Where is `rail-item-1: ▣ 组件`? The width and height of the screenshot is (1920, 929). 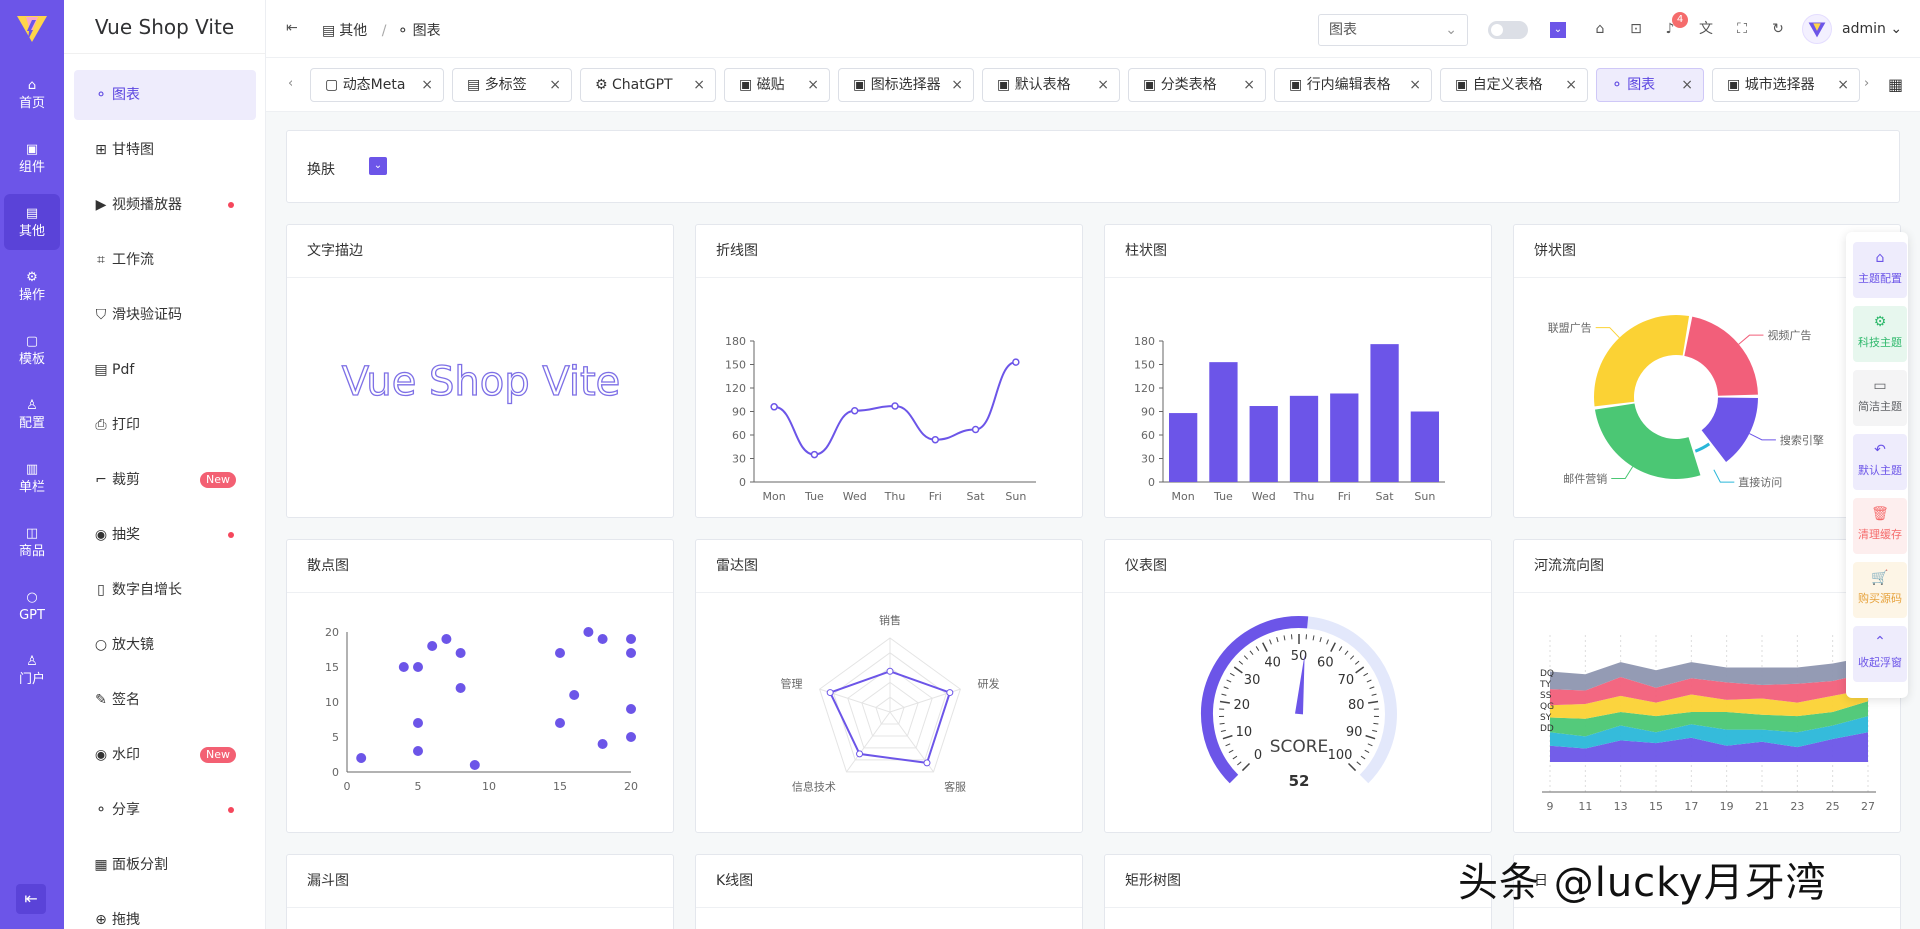
rail-item-1: ▣ 组件 is located at coordinates (32, 158).